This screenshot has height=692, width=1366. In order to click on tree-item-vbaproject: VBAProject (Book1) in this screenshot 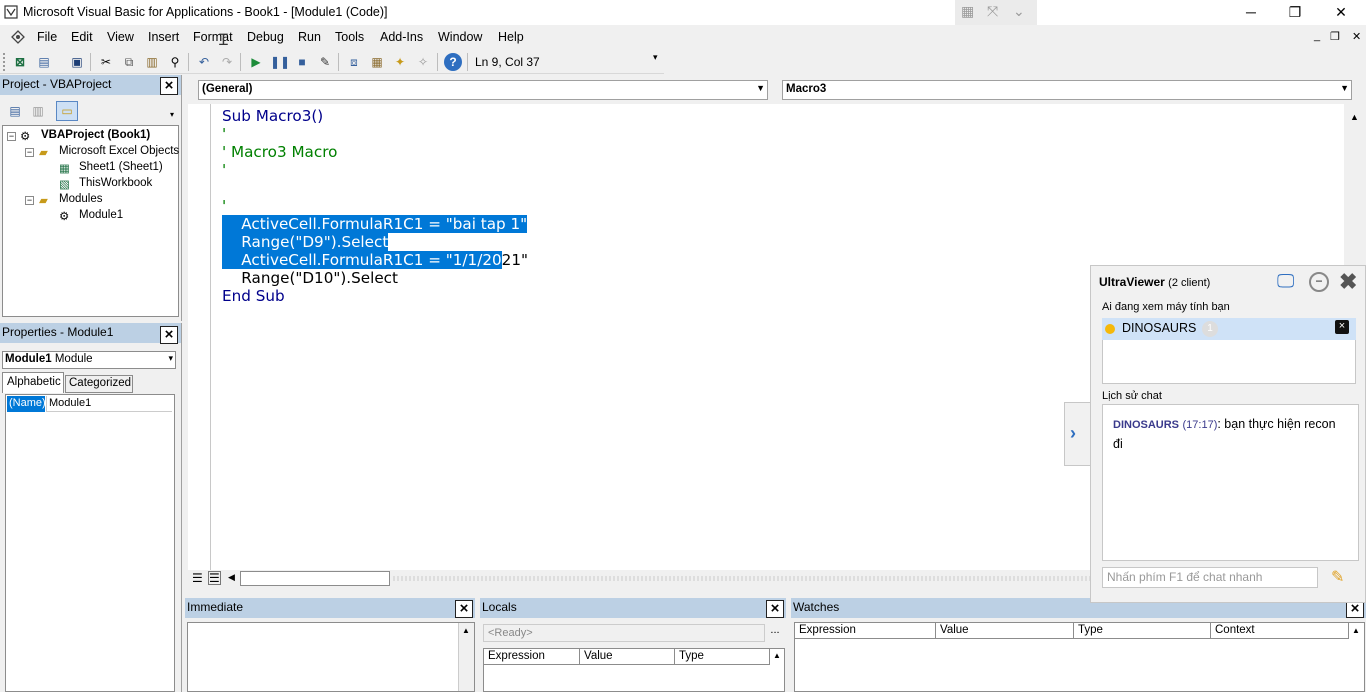, I will do `click(95, 135)`.